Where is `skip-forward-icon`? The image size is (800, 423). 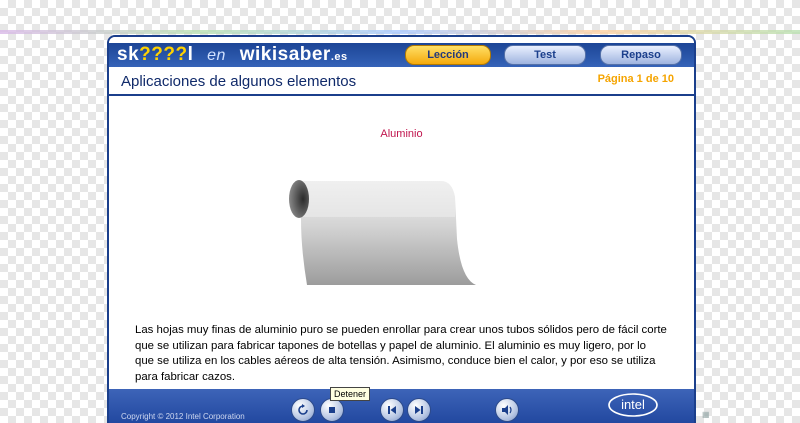 skip-forward-icon is located at coordinates (419, 410).